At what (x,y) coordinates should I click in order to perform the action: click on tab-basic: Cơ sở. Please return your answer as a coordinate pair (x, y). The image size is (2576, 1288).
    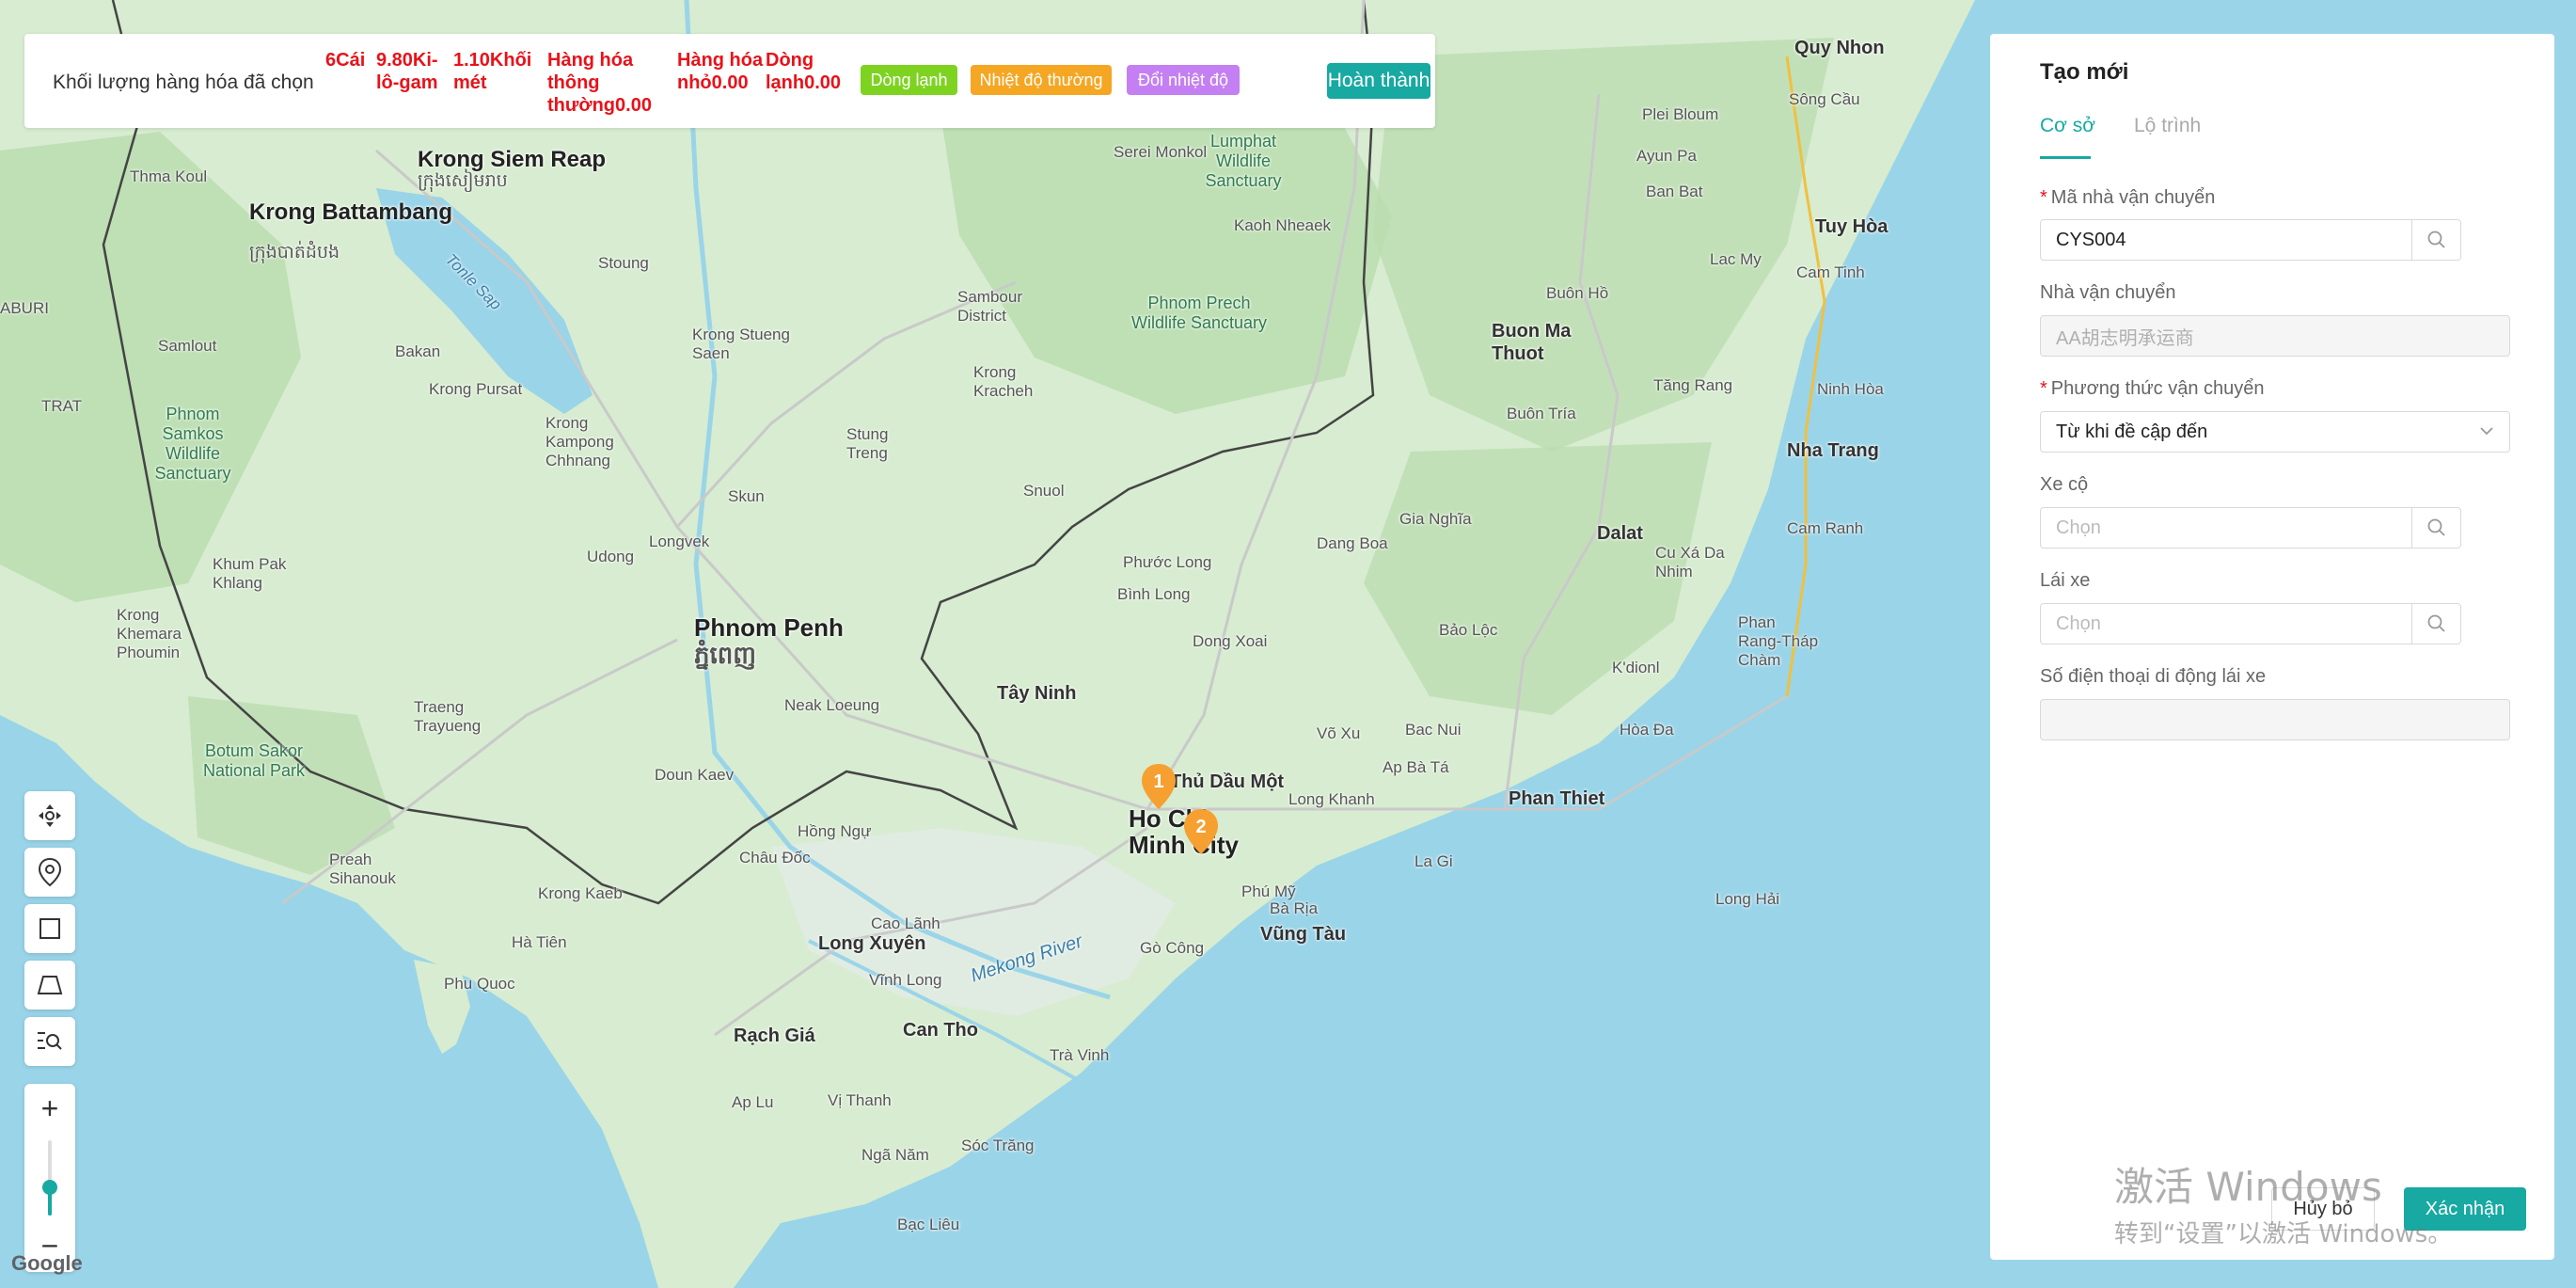
    Looking at the image, I should click on (2067, 126).